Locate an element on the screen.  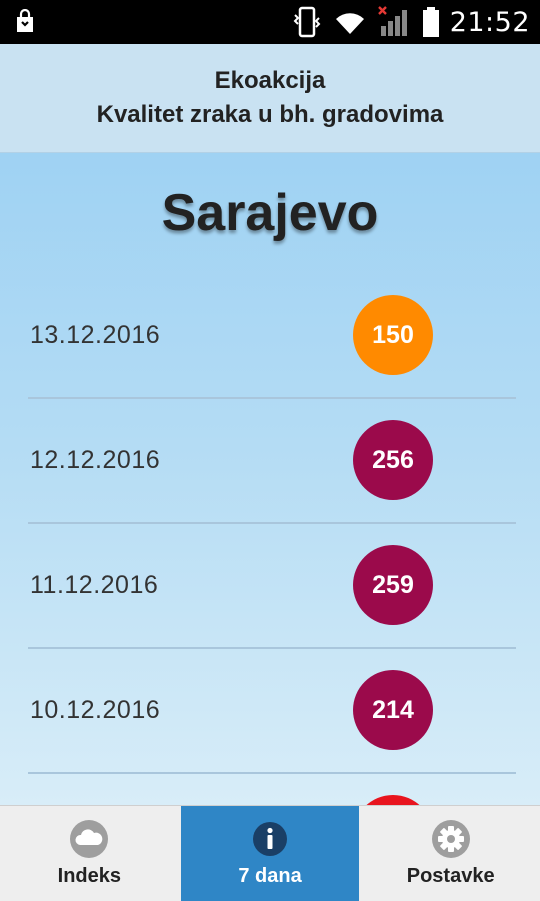
aqi-badge: 150 is located at coordinates (393, 335).